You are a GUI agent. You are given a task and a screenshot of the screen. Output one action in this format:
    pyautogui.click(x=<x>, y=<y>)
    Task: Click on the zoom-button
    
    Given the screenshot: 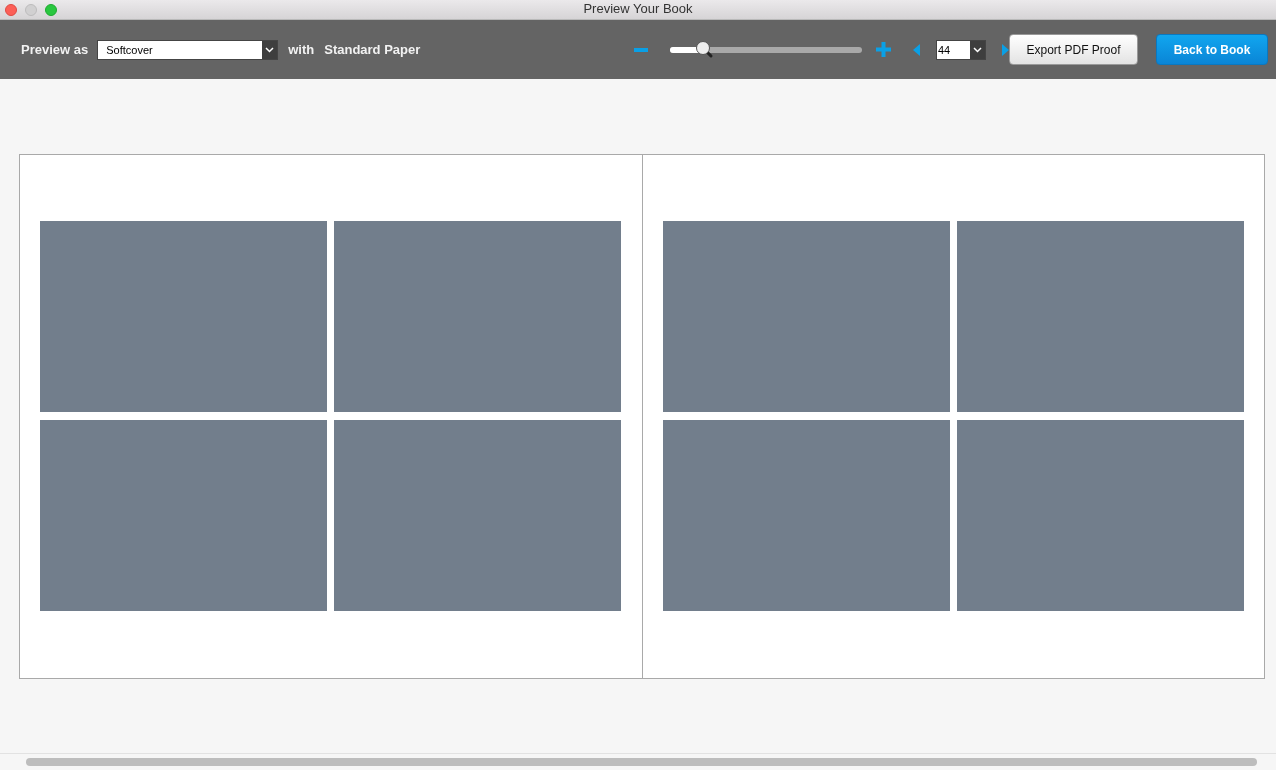 What is the action you would take?
    pyautogui.click(x=51, y=9)
    